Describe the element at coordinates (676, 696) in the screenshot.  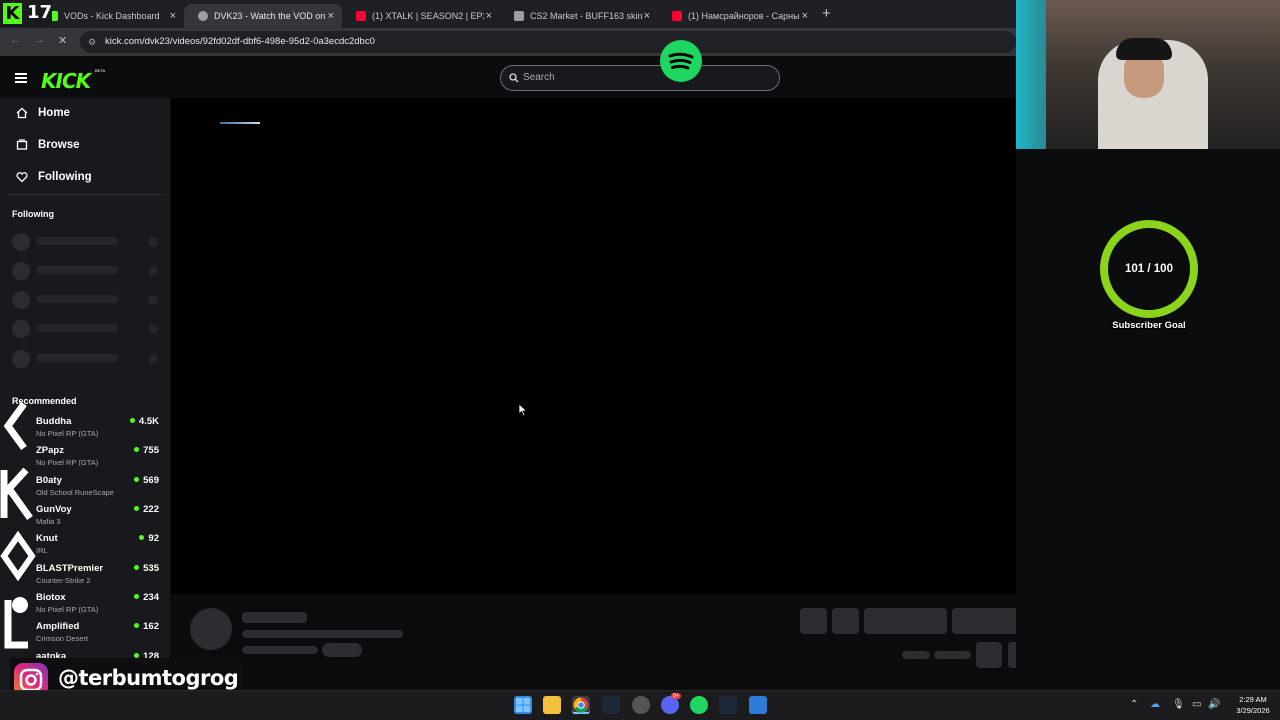
I see `discord-badge: 9+` at that location.